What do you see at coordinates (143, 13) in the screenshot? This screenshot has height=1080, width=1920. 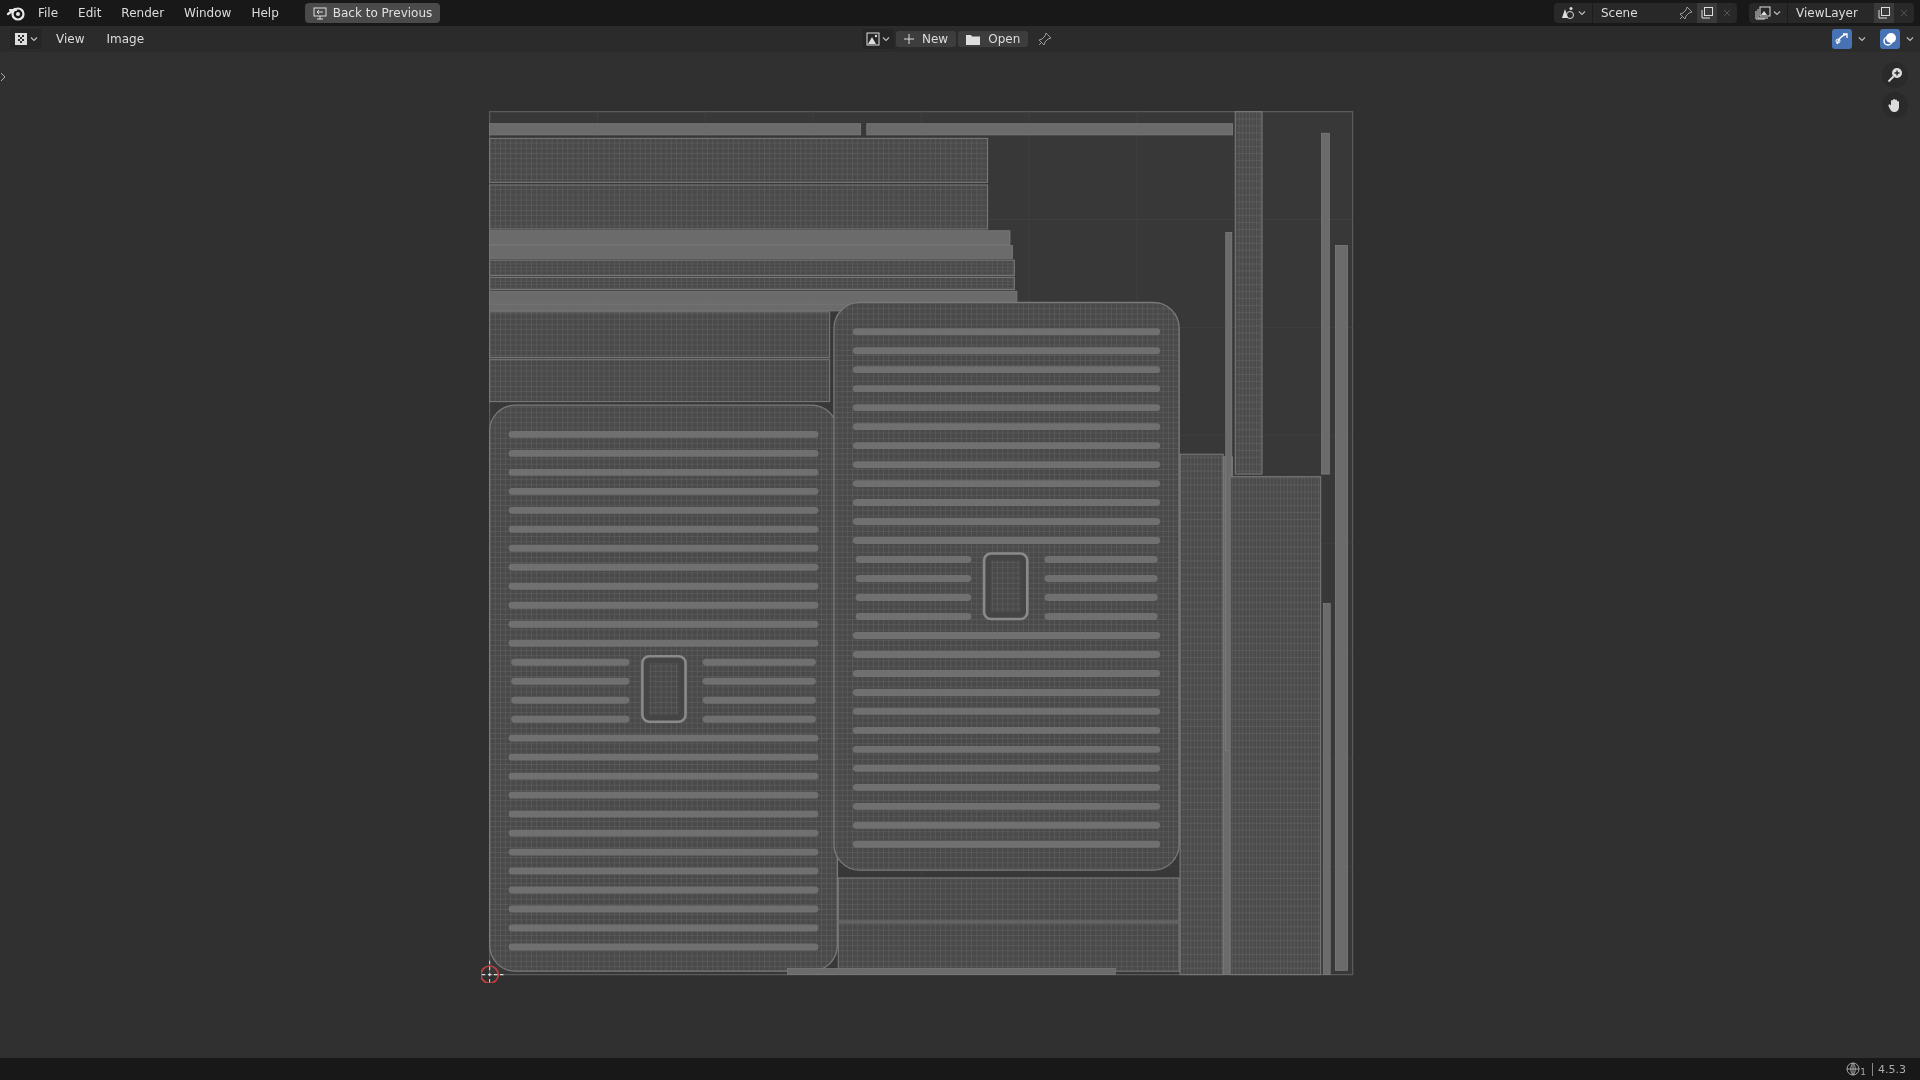 I see `menu-item: Render` at bounding box center [143, 13].